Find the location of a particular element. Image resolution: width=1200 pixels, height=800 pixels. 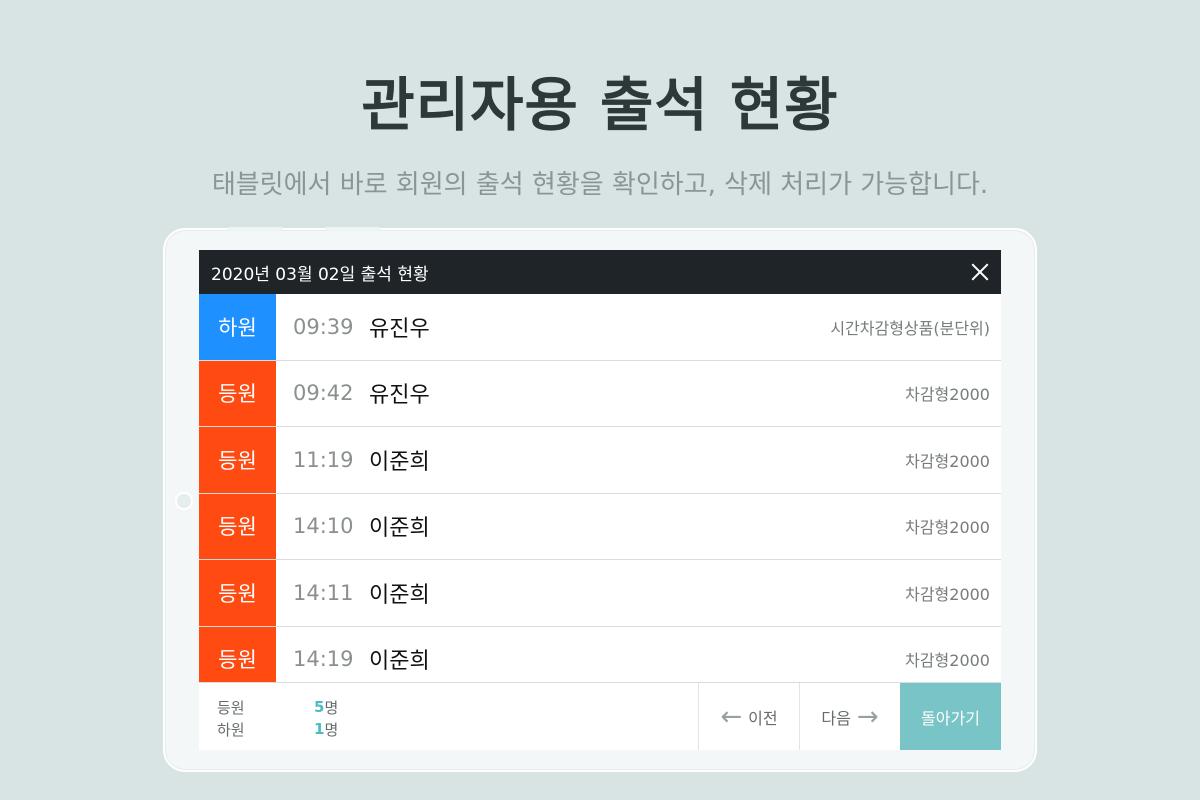

tablet-home-button is located at coordinates (184, 501).